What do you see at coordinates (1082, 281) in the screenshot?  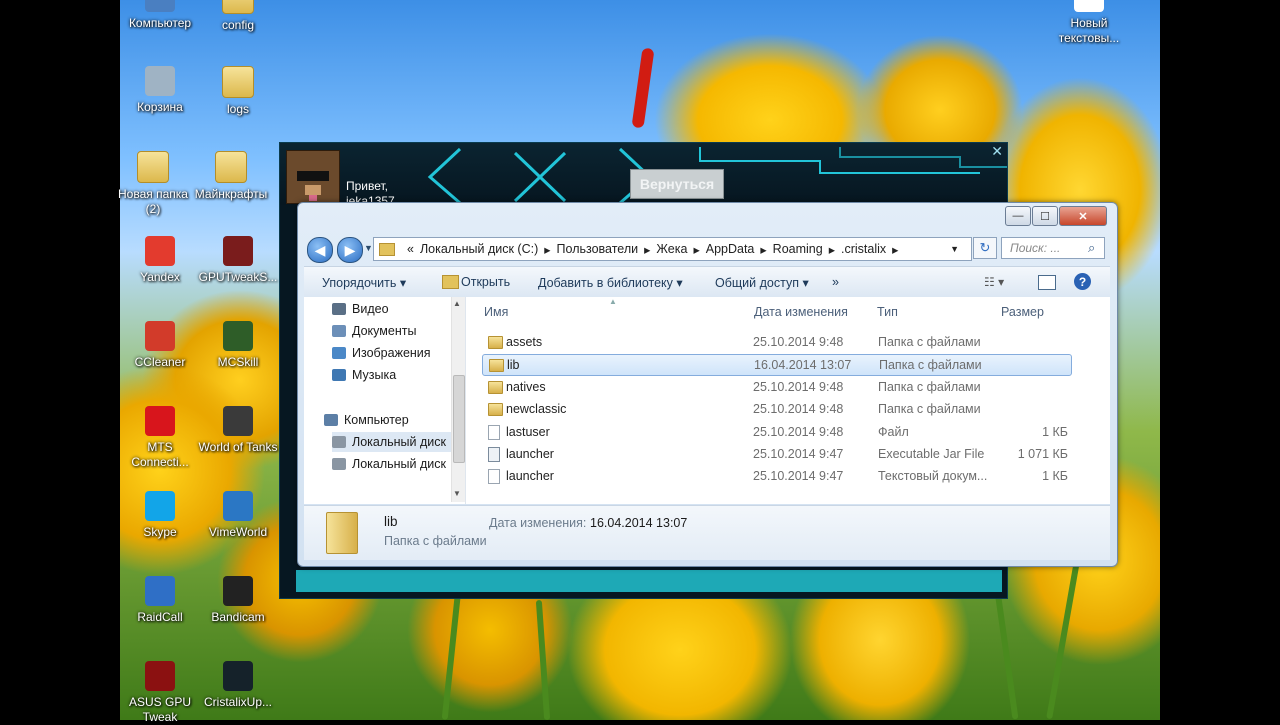 I see `help-icon: ?` at bounding box center [1082, 281].